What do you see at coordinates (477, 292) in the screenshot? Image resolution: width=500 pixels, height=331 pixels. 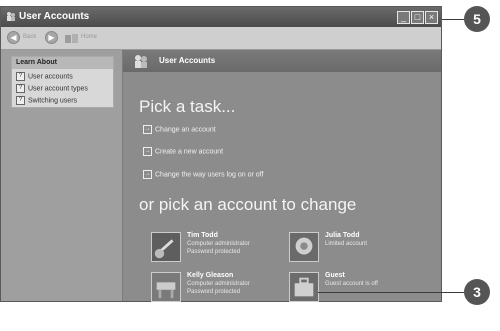 I see `callout-number-bottom: 3` at bounding box center [477, 292].